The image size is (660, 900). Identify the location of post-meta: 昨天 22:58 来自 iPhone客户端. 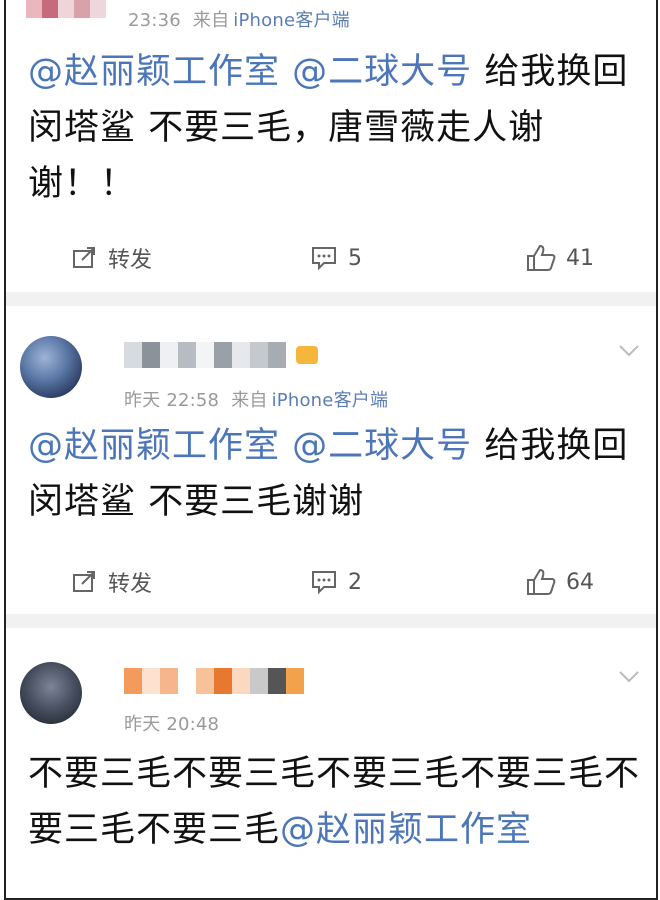
(256, 399).